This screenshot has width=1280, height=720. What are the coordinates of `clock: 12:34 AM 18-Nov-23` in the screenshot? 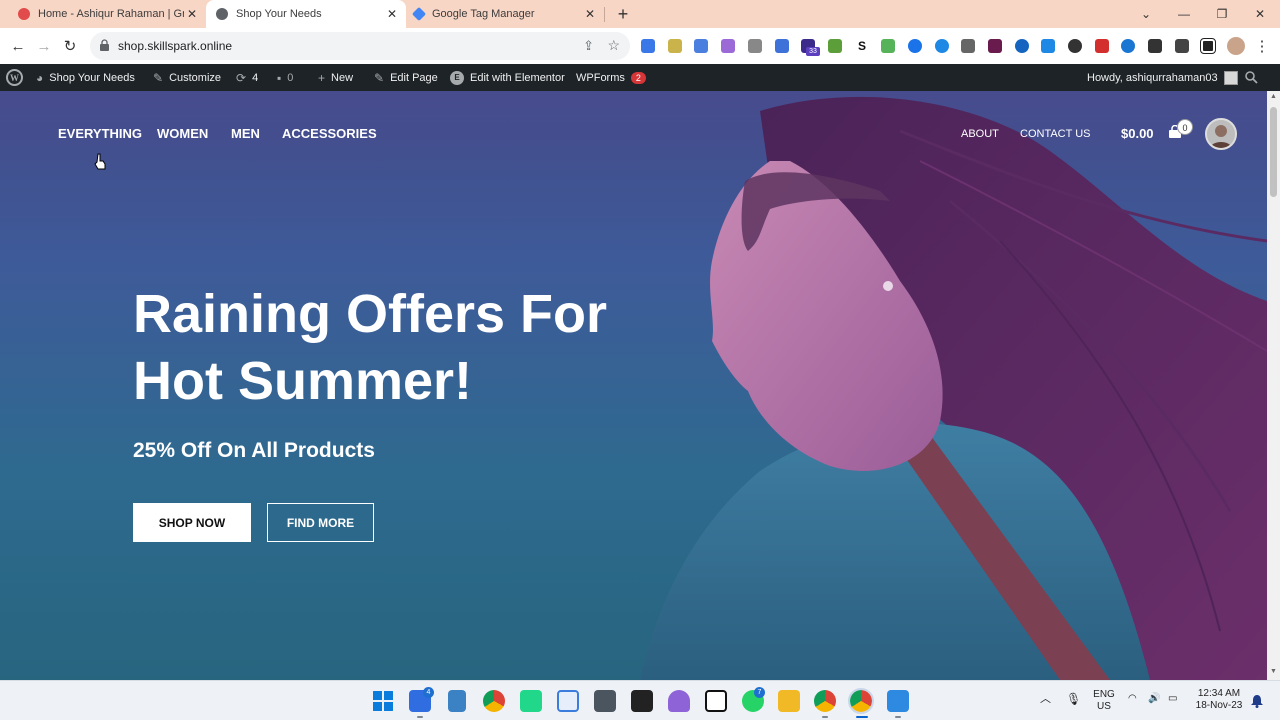 It's located at (1219, 700).